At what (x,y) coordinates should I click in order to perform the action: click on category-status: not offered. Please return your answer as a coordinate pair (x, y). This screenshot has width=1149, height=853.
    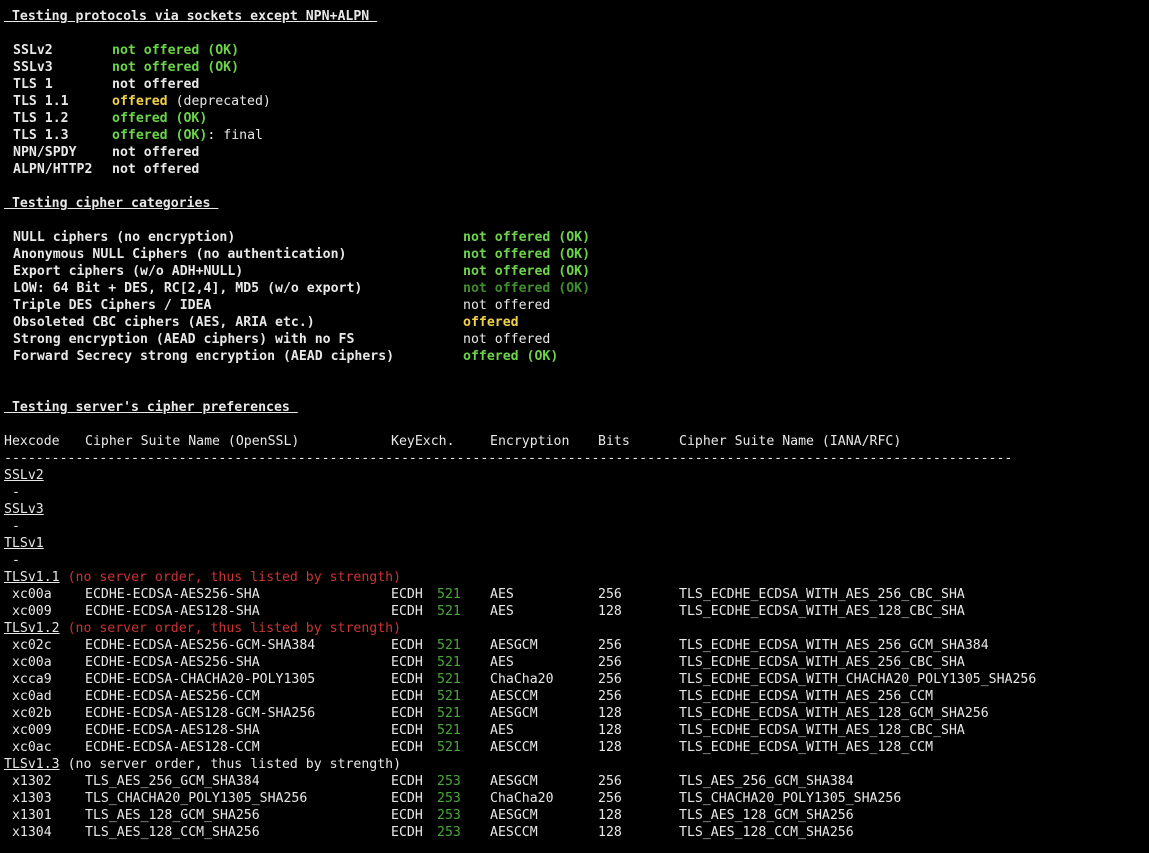
    Looking at the image, I should click on (507, 339).